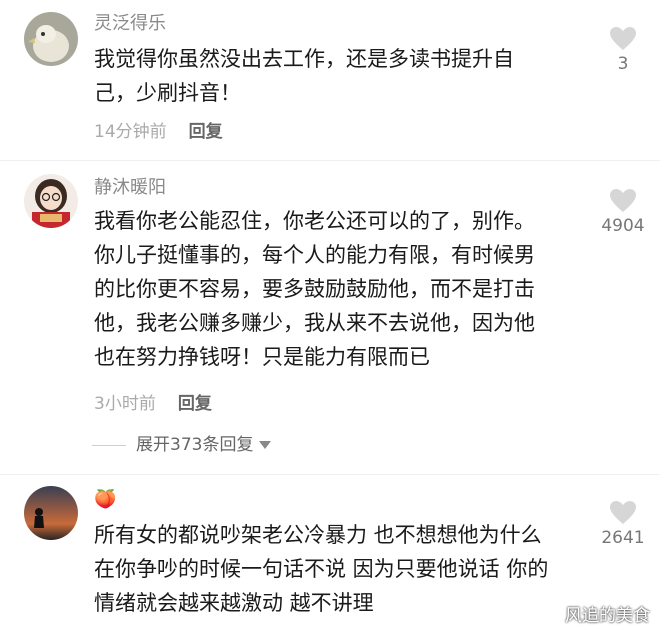  Describe the element at coordinates (265, 445) in the screenshot. I see `caret-down-icon` at that location.